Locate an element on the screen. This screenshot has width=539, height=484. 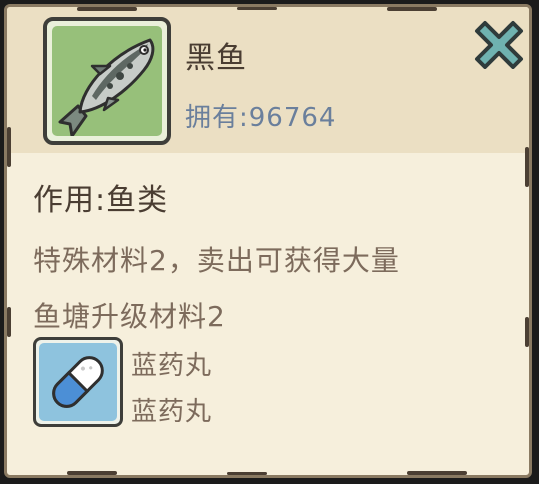
owned-value: 96764 is located at coordinates (292, 118).